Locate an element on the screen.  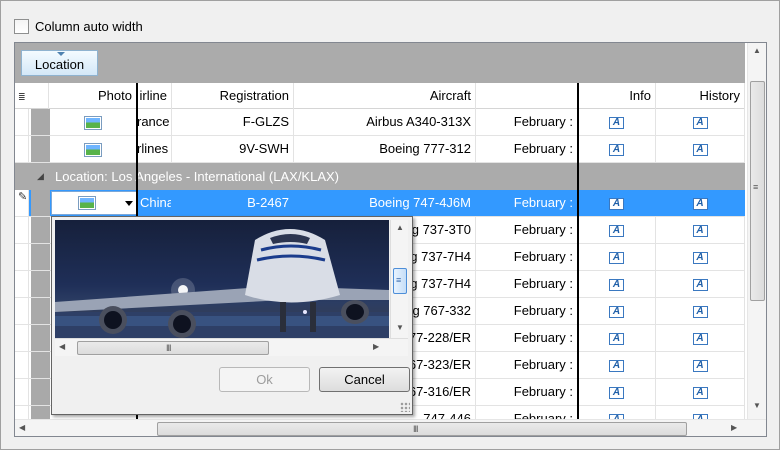
column-header-date is located at coordinates (527, 96).